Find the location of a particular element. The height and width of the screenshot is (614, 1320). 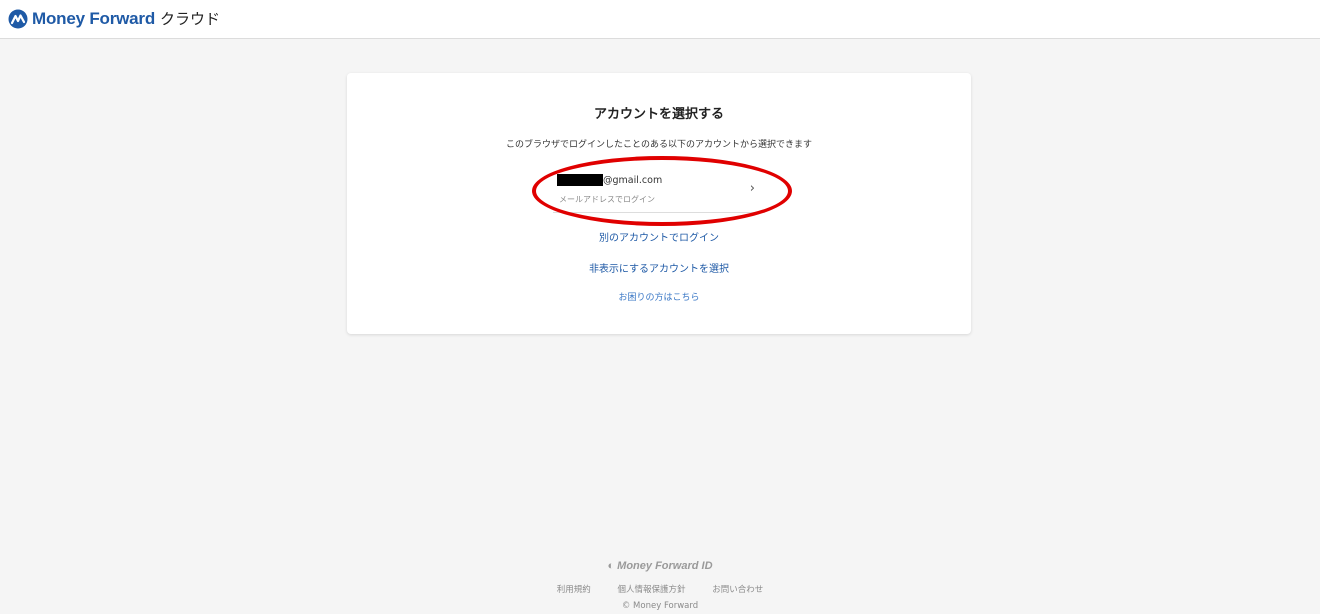

brand-suffix: クラウド is located at coordinates (190, 19).